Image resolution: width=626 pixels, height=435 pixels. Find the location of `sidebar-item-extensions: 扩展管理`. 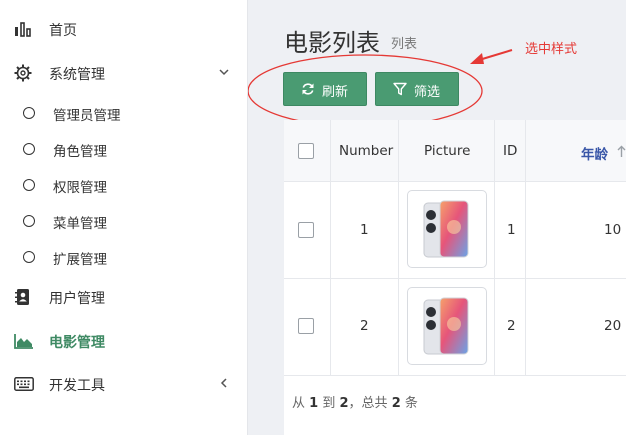

sidebar-item-extensions: 扩展管理 is located at coordinates (124, 257).